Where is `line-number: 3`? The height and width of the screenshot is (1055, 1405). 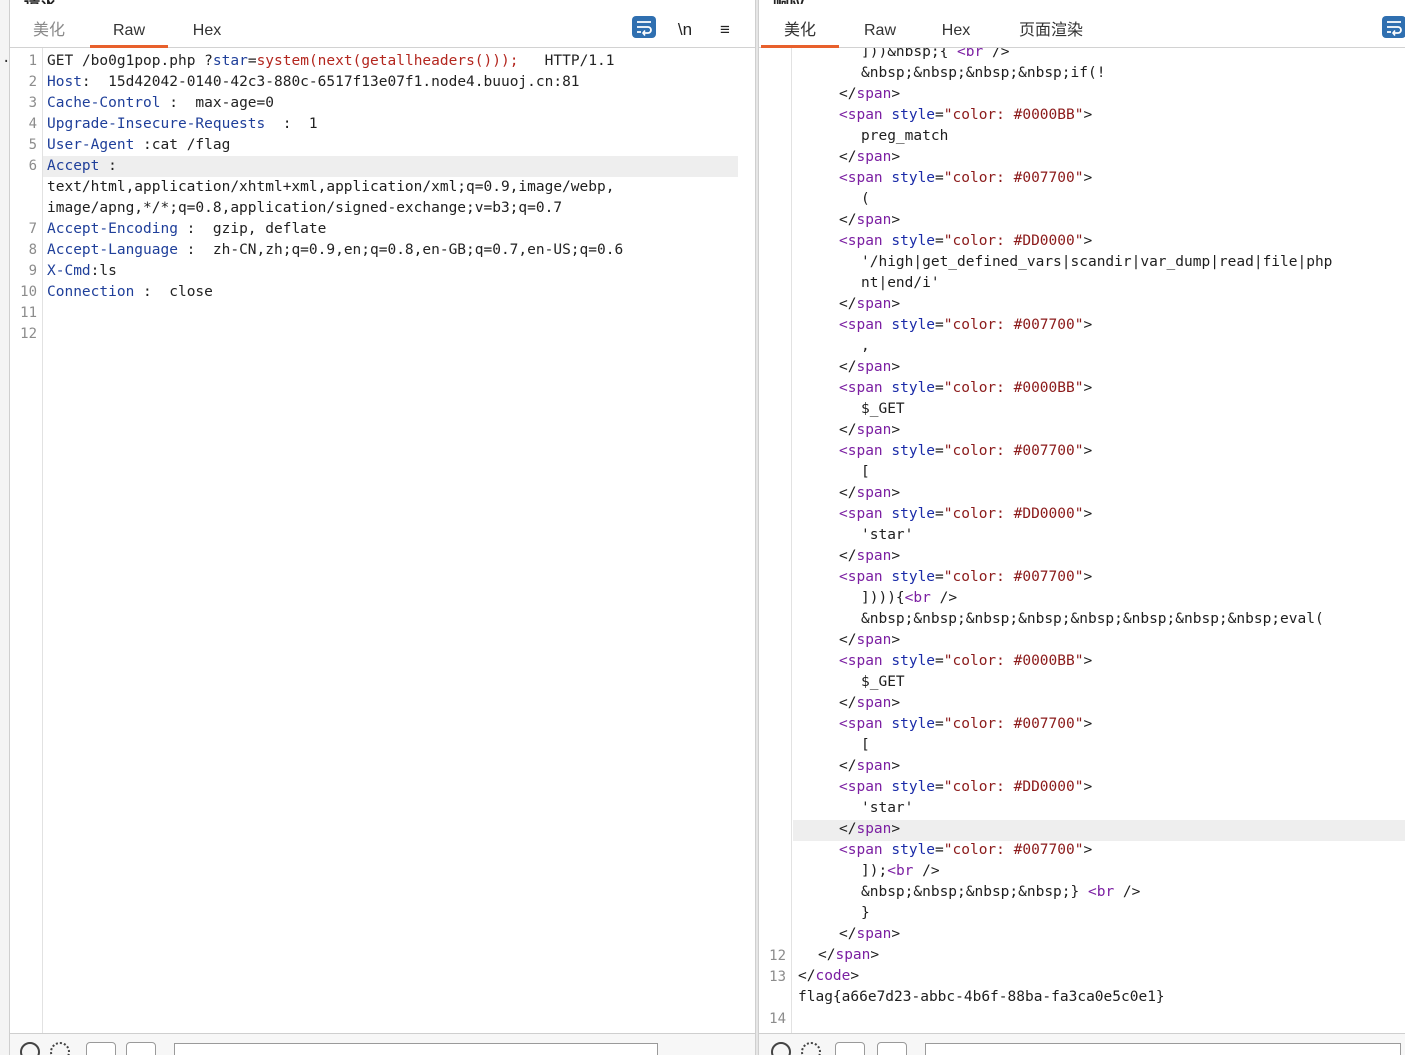 line-number: 3 is located at coordinates (32, 103).